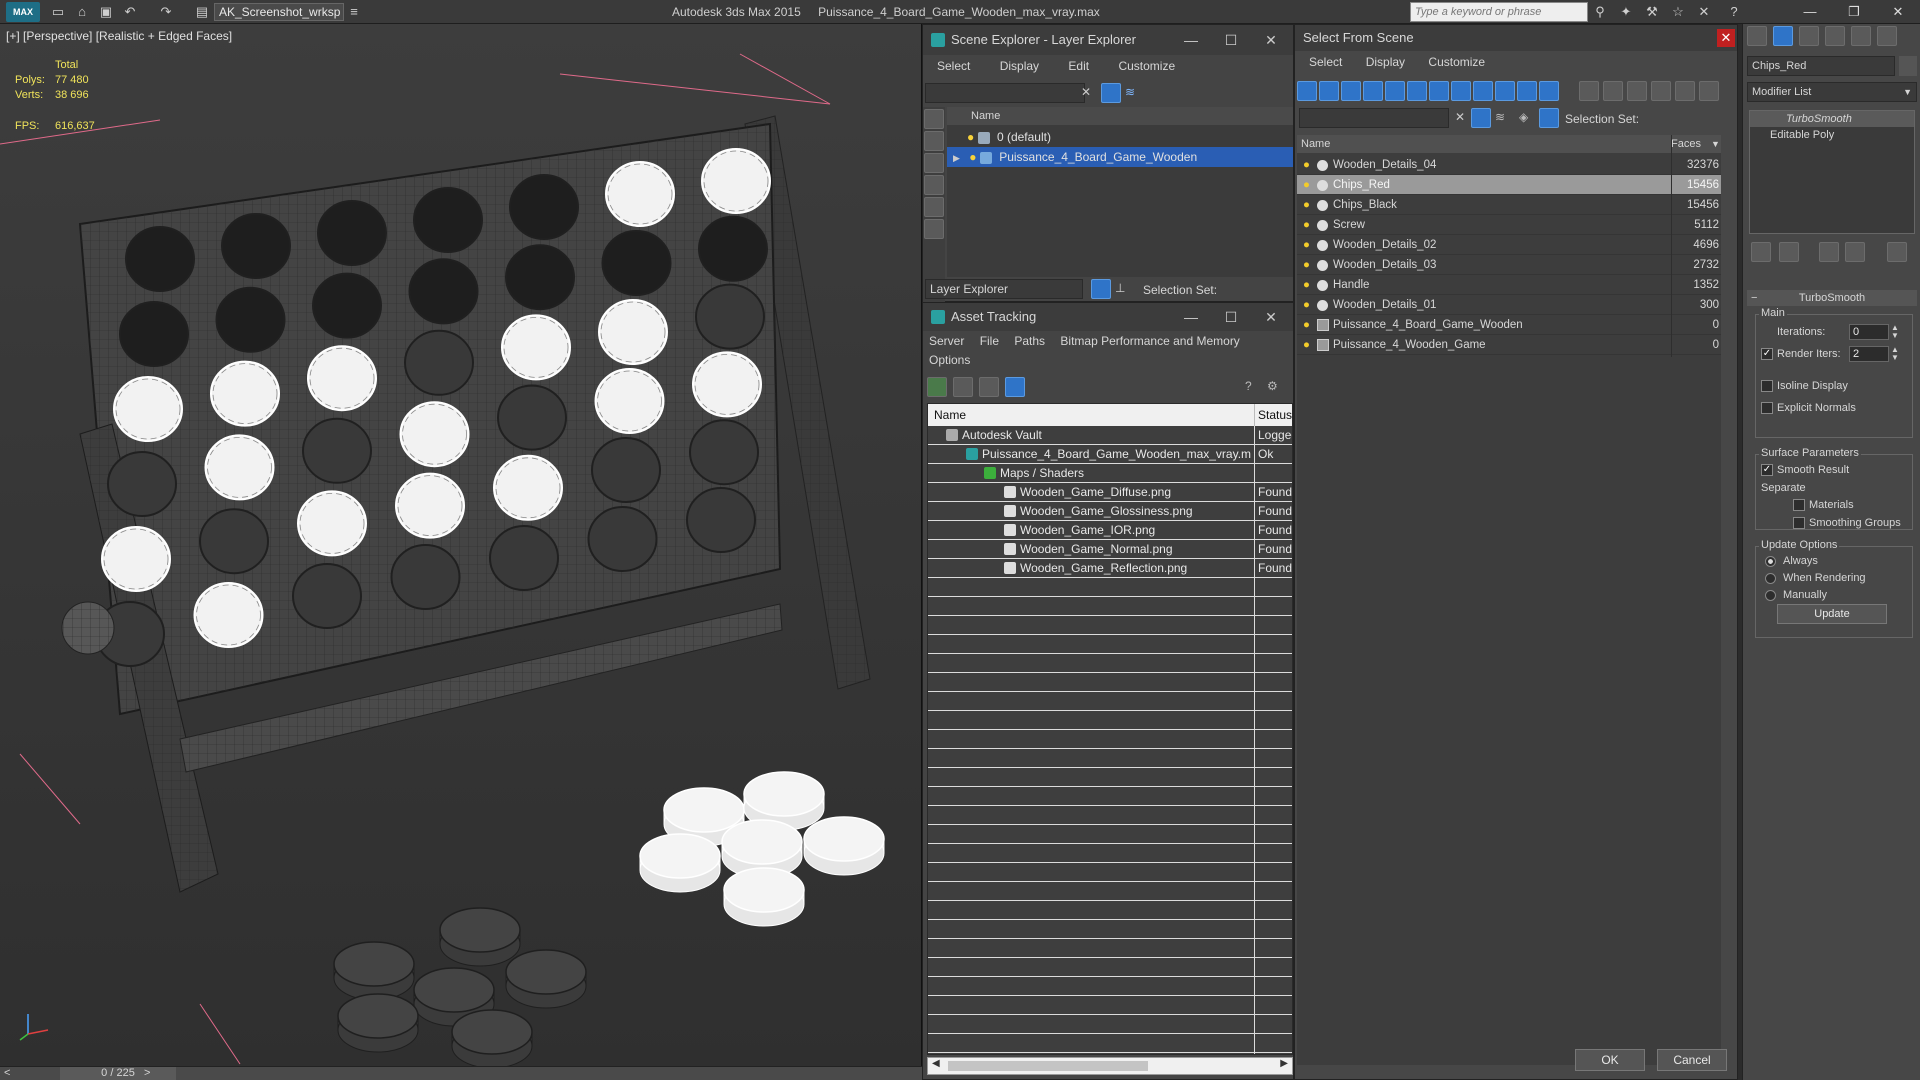 The image size is (1920, 1080). What do you see at coordinates (1374, 118) in the screenshot?
I see `select-search-input` at bounding box center [1374, 118].